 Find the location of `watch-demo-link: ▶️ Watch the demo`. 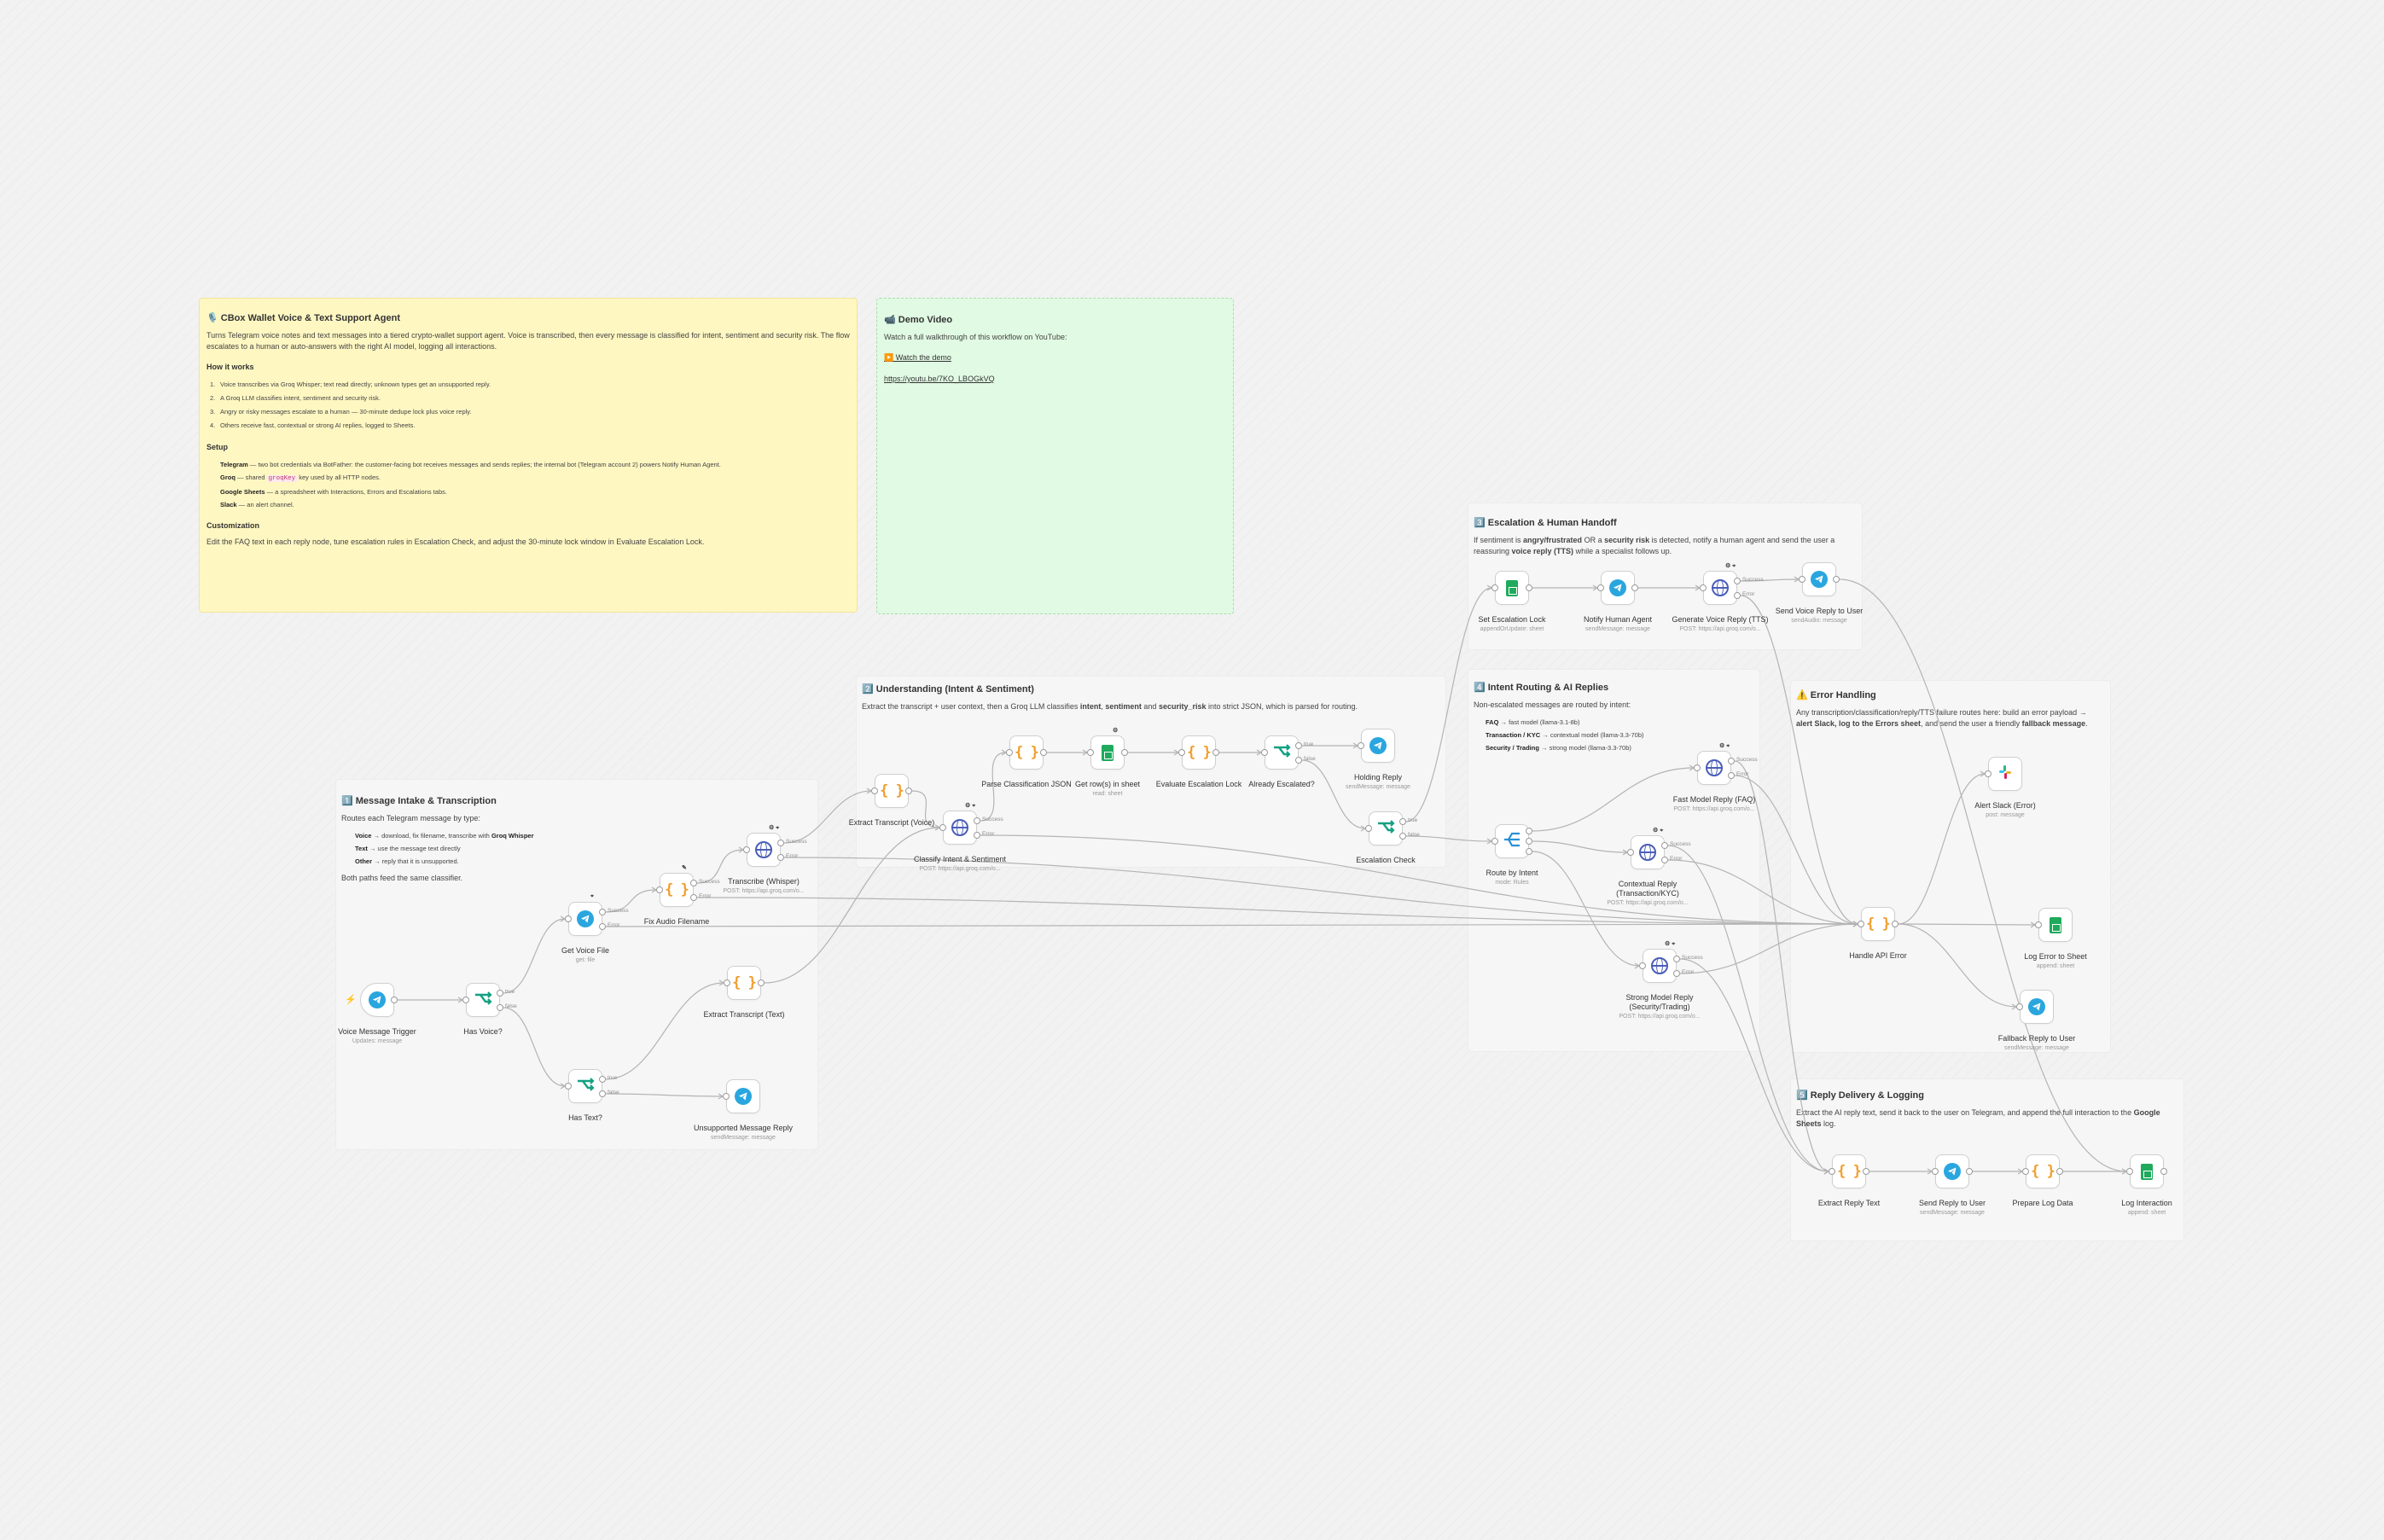

watch-demo-link: ▶️ Watch the demo is located at coordinates (1055, 358).